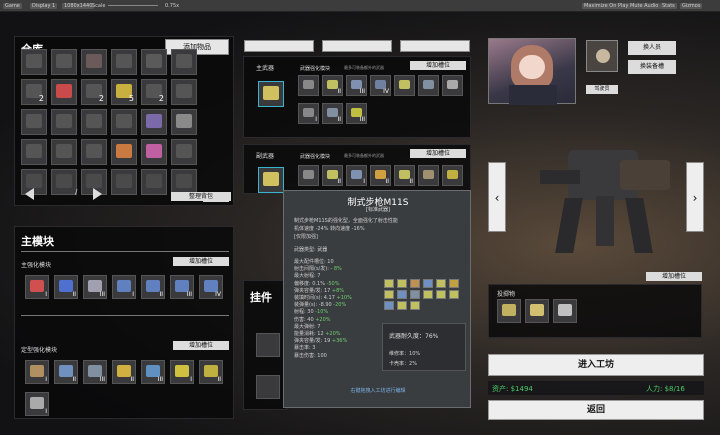 This screenshot has width=720, height=435. I want to click on item-icon, so click(94, 121).